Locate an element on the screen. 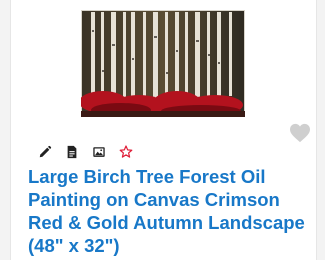  star-outline-icon is located at coordinates (125, 151).